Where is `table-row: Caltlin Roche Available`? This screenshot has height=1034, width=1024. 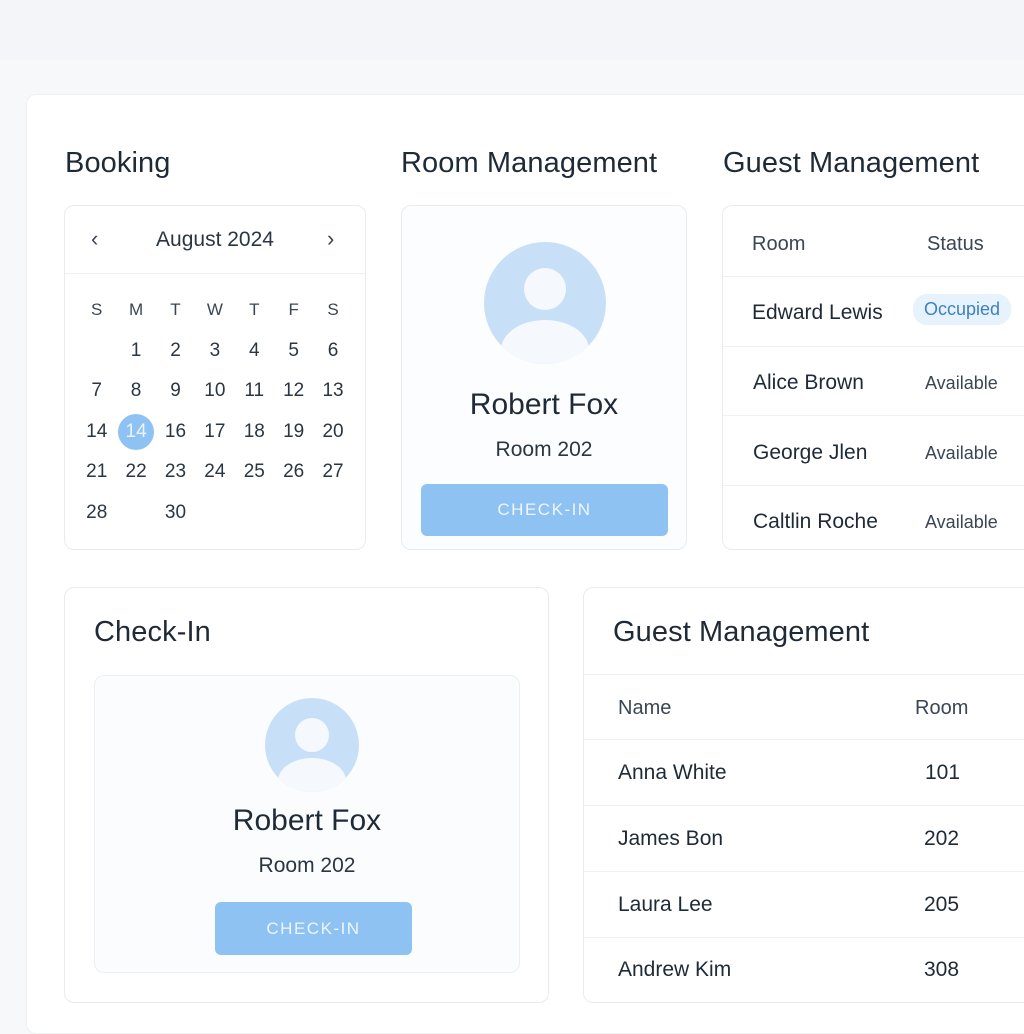
table-row: Caltlin Roche Available is located at coordinates (873, 518).